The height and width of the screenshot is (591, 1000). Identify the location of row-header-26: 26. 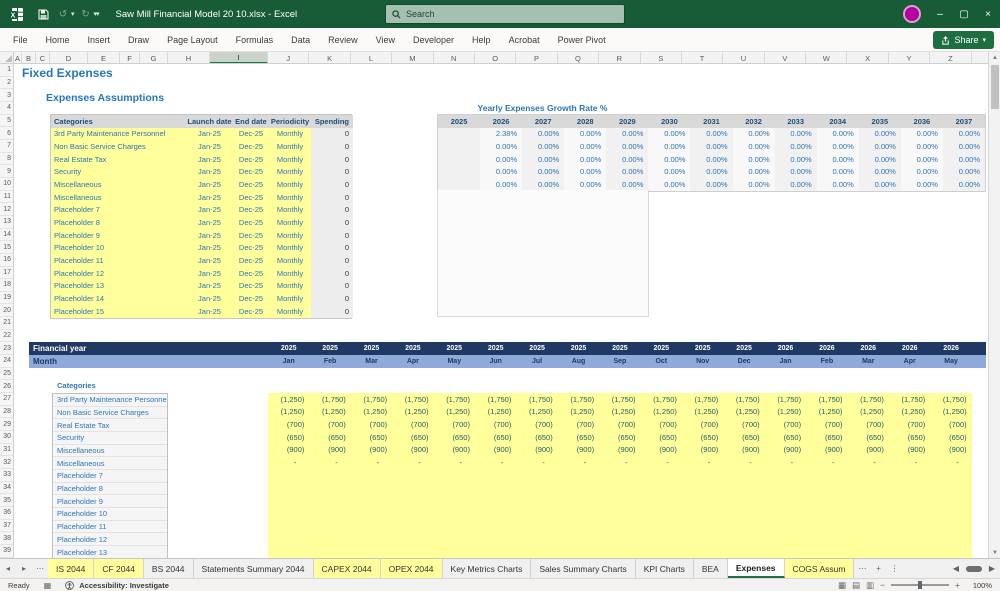
(6, 387).